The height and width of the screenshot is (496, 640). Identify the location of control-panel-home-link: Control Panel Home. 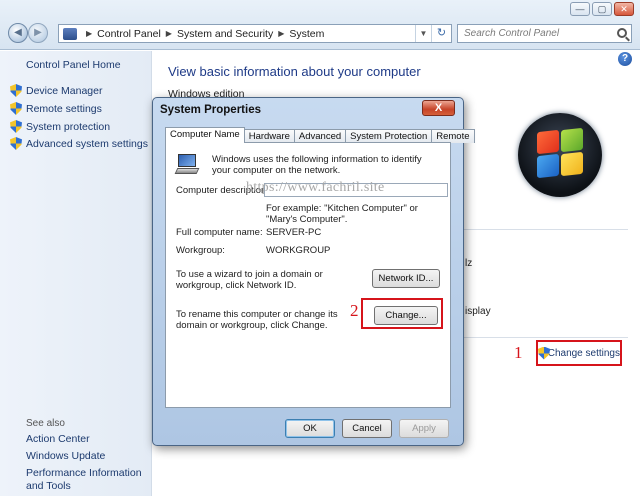
(73, 65).